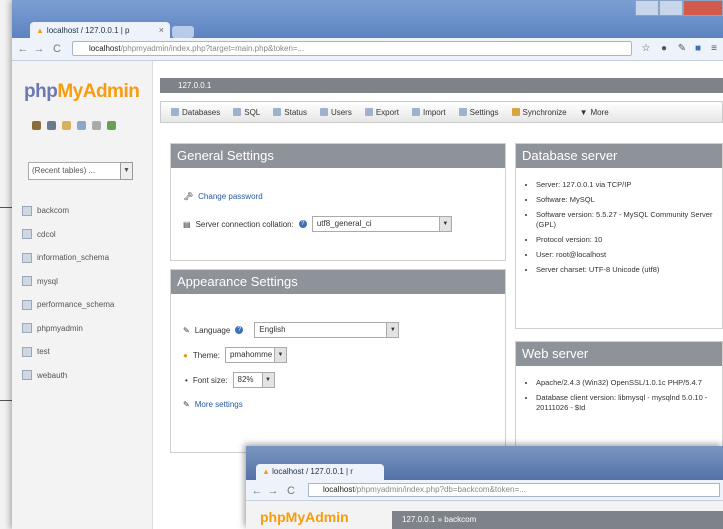 The image size is (723, 529). I want to click on maximize-button, so click(671, 8).